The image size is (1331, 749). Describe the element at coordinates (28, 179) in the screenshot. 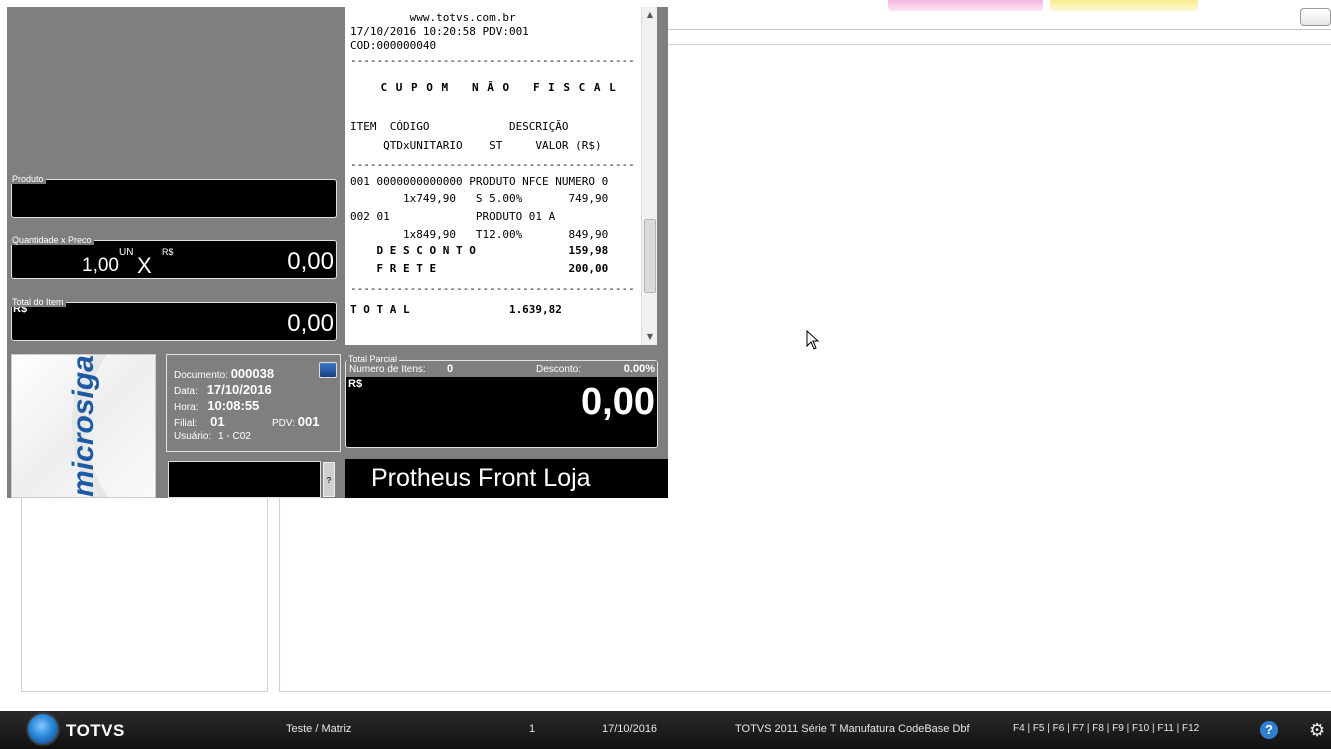

I see `produto-label: Produto` at that location.